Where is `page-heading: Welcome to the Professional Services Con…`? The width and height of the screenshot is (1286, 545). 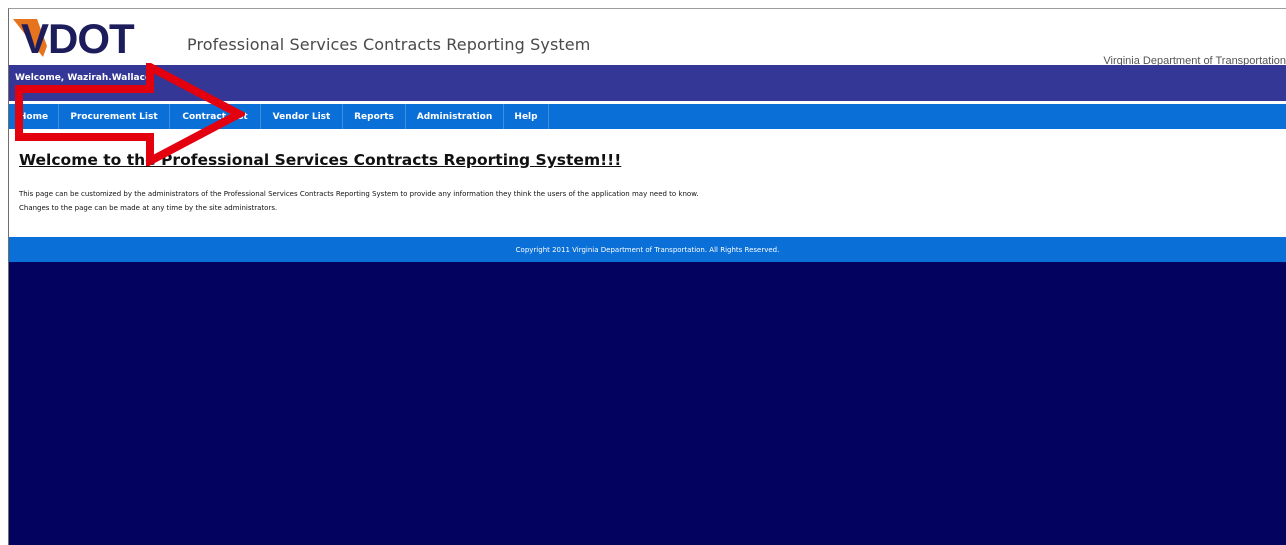 page-heading: Welcome to the Professional Services Con… is located at coordinates (320, 160).